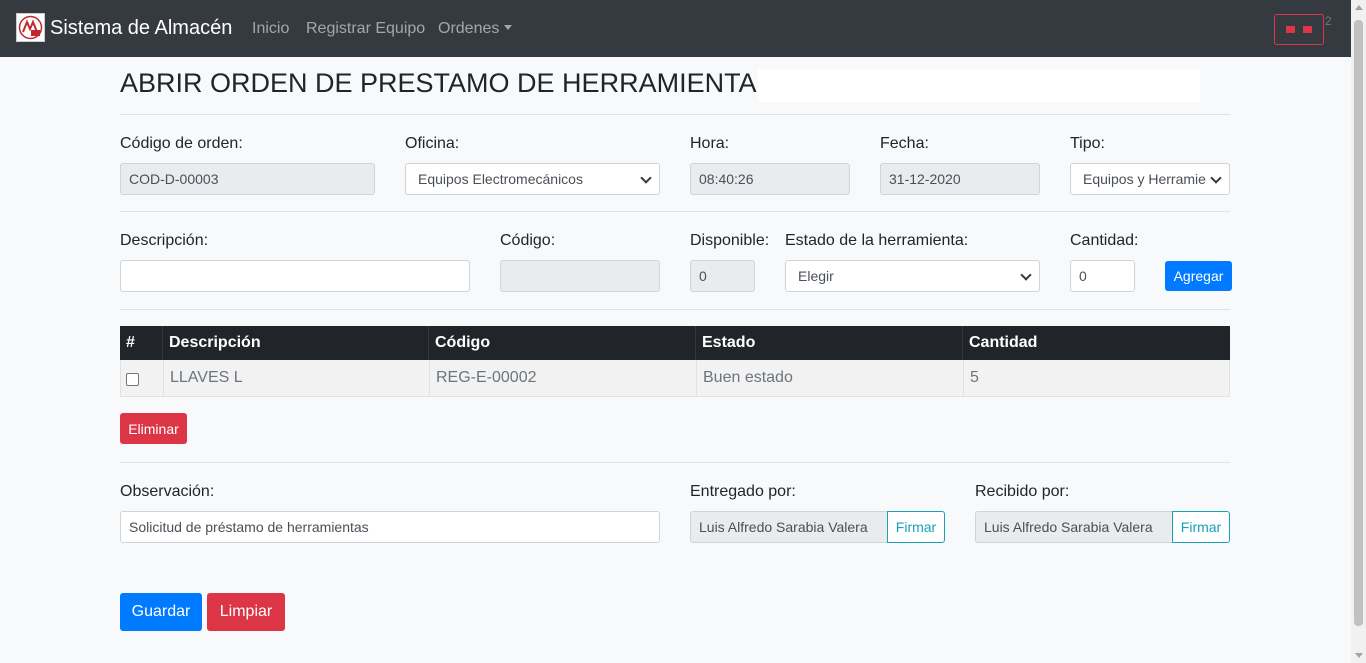  Describe the element at coordinates (1096, 378) in the screenshot. I see `cell-quantity: 5` at that location.